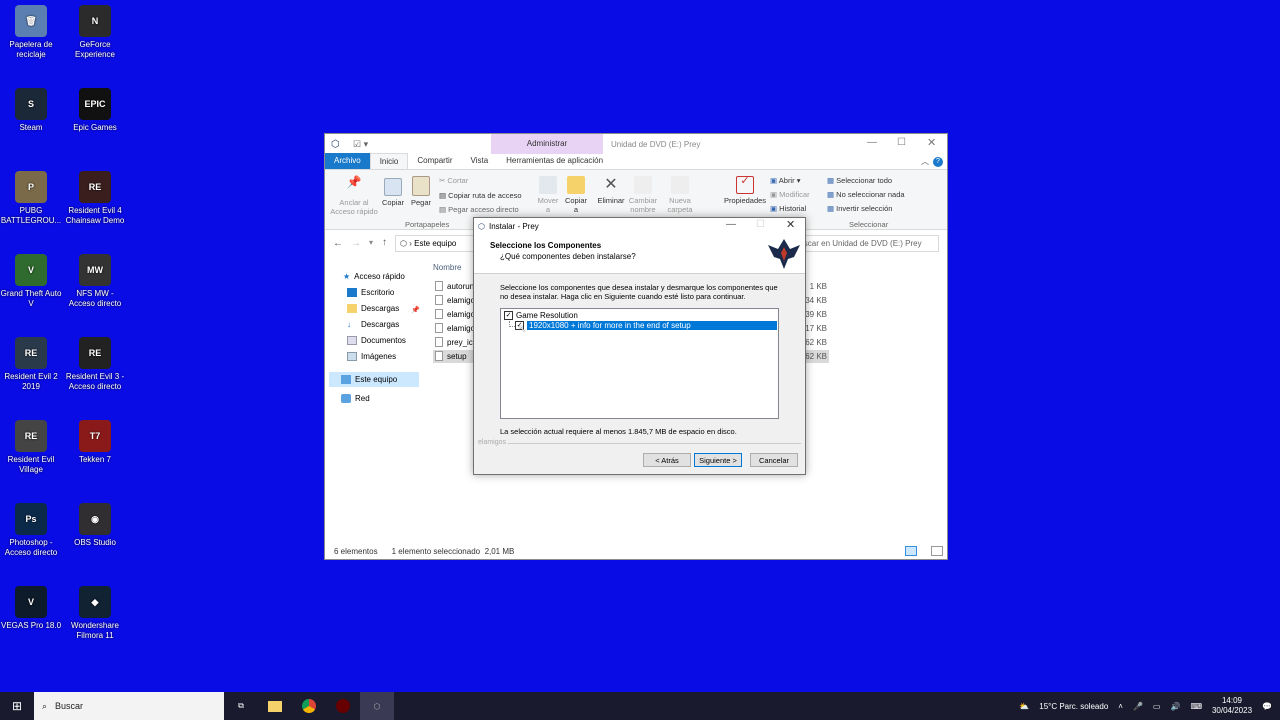 Image resolution: width=1280 pixels, height=720 pixels. I want to click on desktop-icon: T7 Tekken 7, so click(95, 442).